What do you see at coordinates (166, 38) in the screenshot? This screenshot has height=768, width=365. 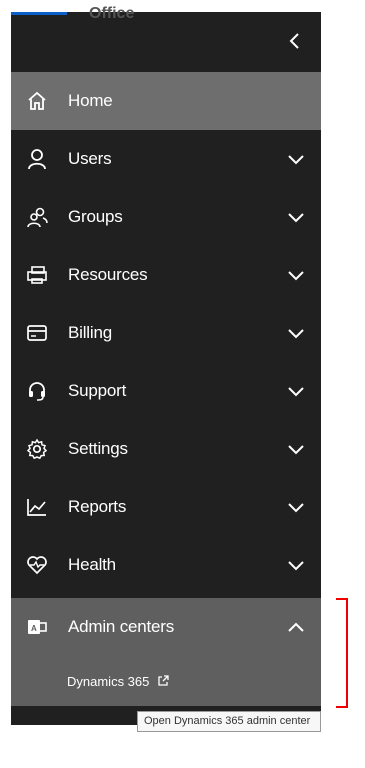 I see `nav-top-bar: Office` at bounding box center [166, 38].